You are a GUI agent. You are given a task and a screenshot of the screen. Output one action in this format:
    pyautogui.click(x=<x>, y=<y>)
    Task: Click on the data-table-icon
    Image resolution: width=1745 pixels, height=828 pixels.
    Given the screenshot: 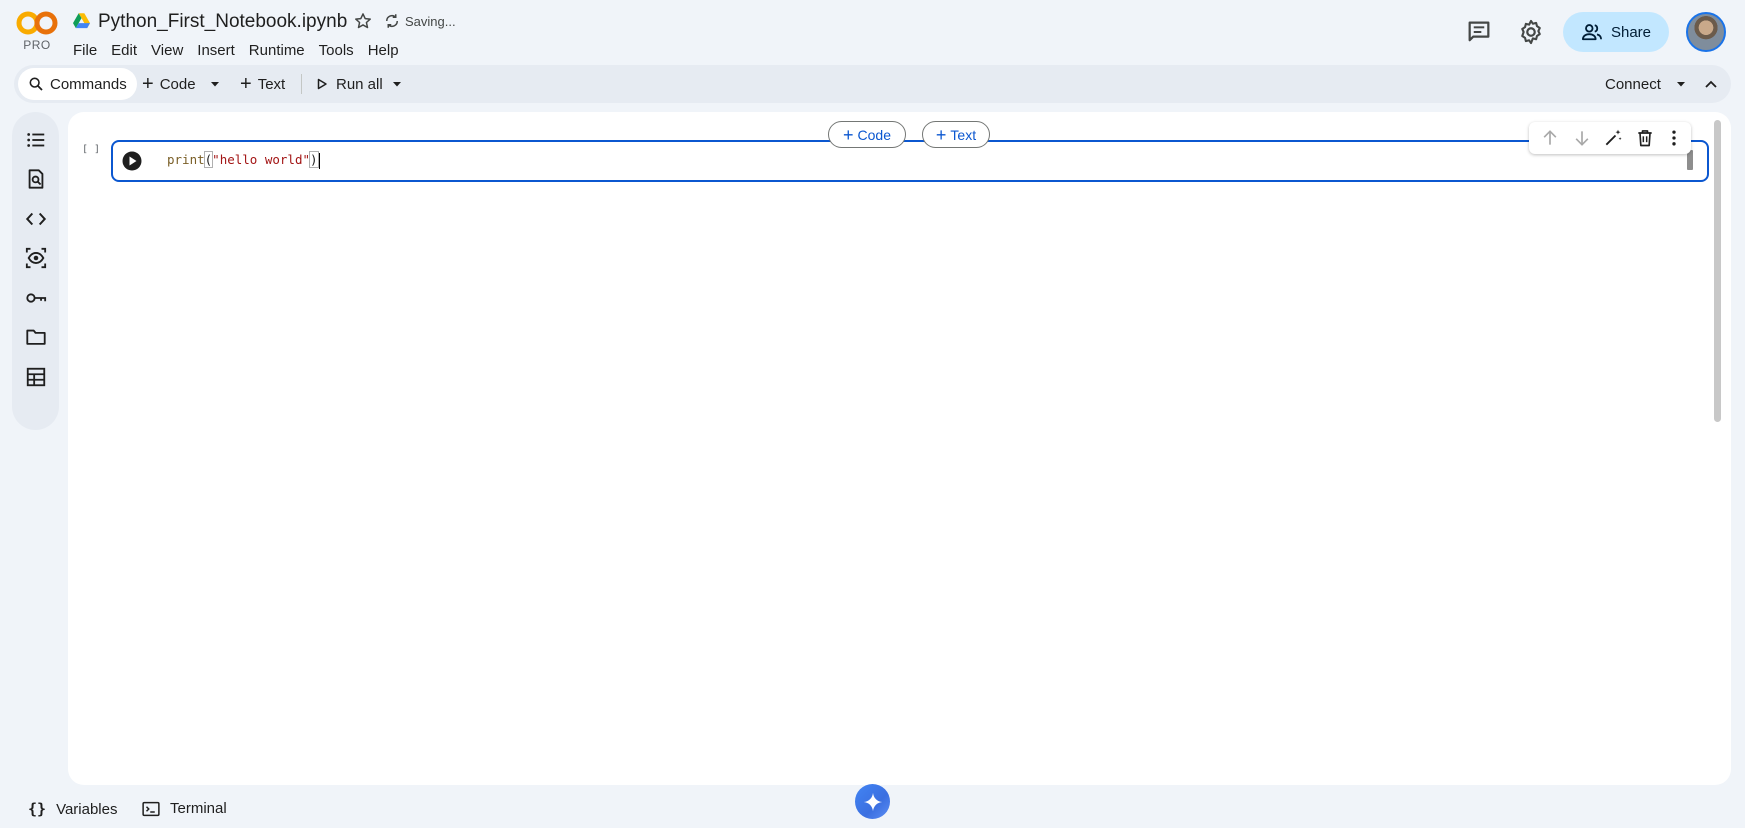 What is the action you would take?
    pyautogui.click(x=36, y=377)
    